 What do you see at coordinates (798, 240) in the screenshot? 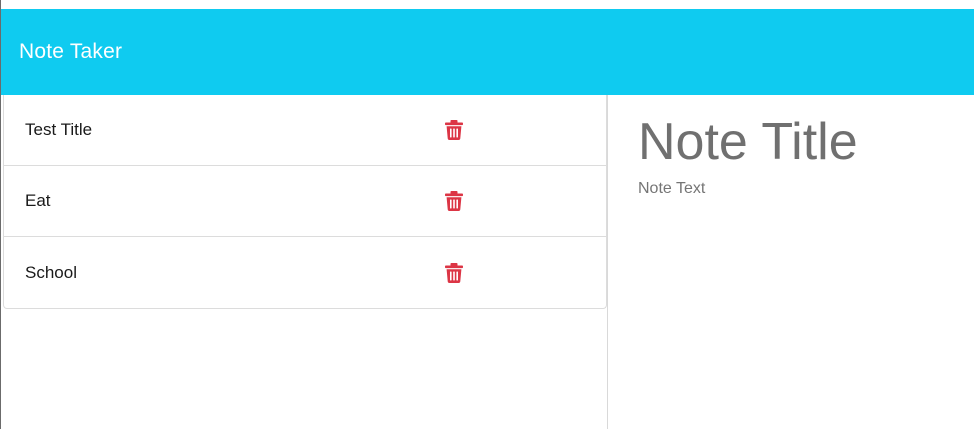
I see `note-text-input` at bounding box center [798, 240].